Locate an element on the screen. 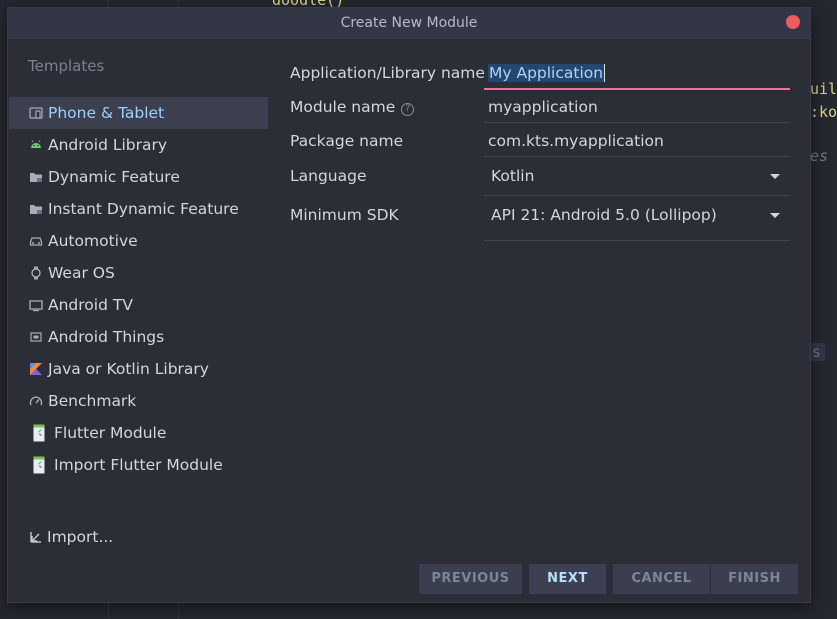  editor-line-number: 3 is located at coordinates (129, 2).